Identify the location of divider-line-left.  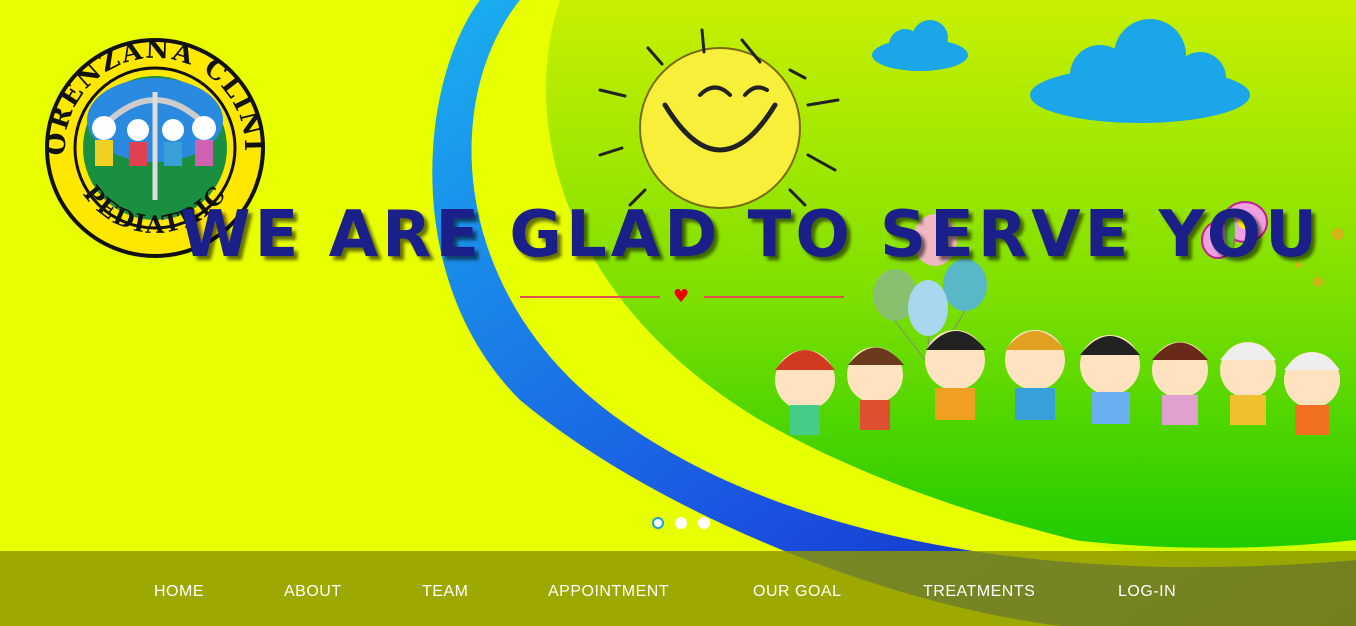
(590, 297).